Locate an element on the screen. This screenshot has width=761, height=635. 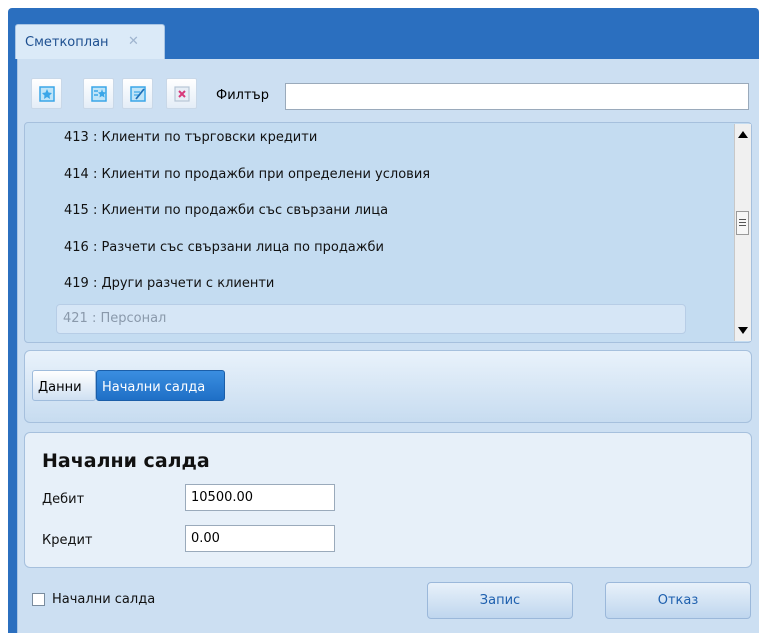
list-scrollbar is located at coordinates (742, 232).